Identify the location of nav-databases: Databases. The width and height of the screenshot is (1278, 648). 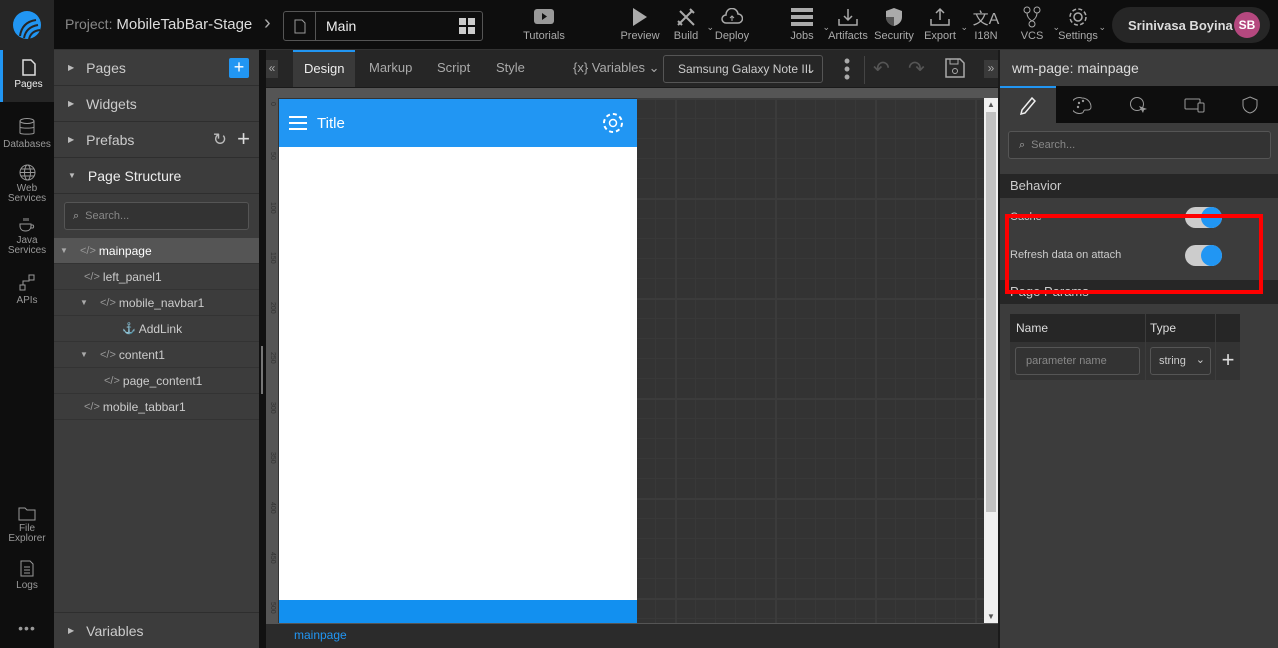
(27, 130).